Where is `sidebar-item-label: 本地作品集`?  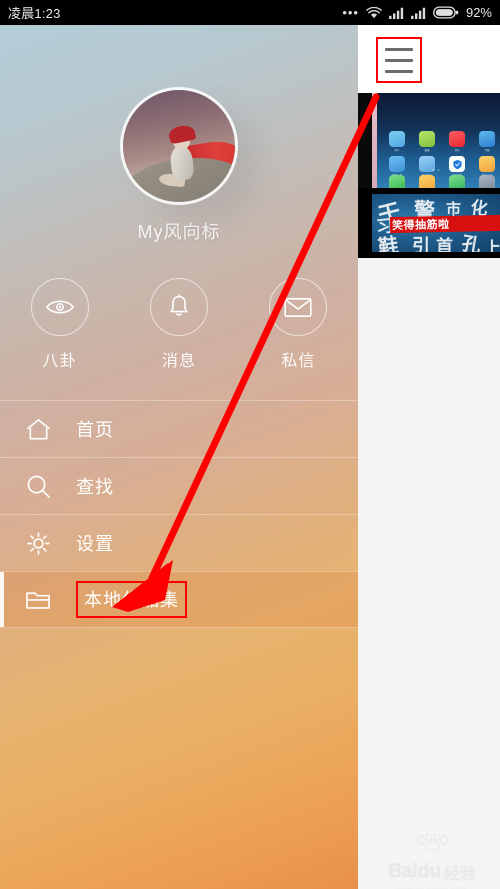
sidebar-item-label: 本地作品集 is located at coordinates (131, 600).